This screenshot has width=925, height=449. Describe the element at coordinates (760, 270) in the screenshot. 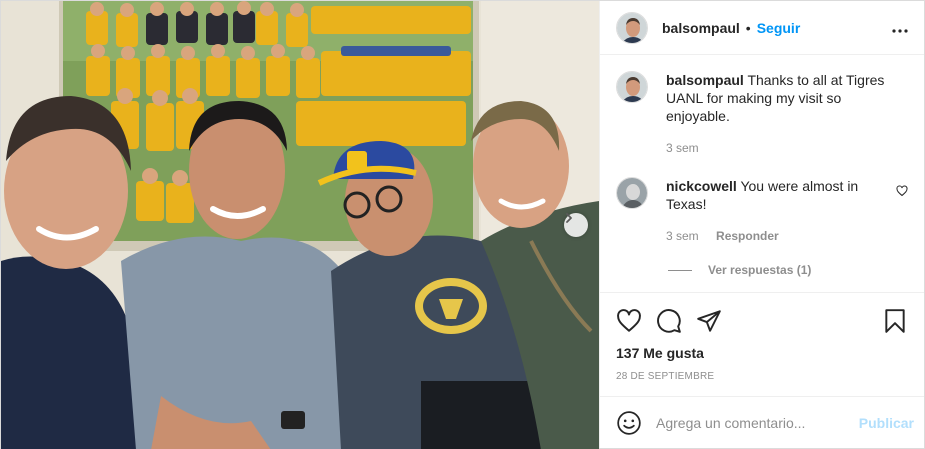

I see `view-replies-label: Ver respuestas (1)` at that location.